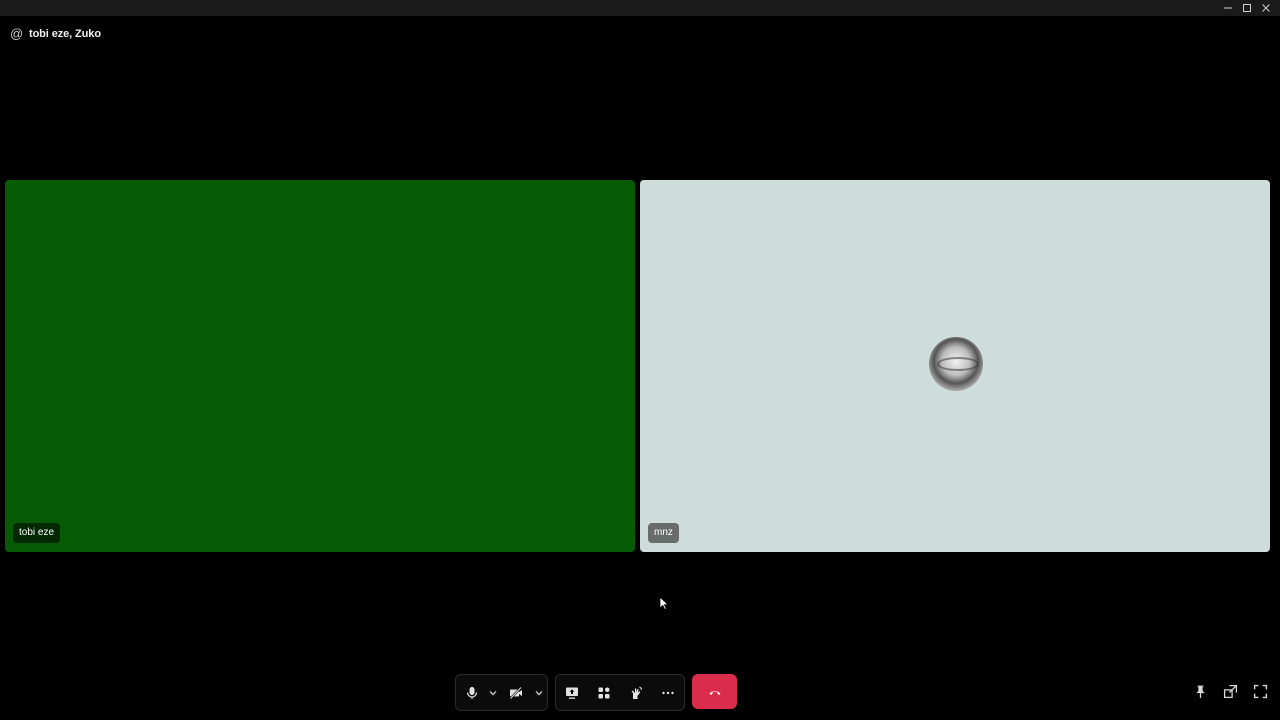  I want to click on call-action-controls, so click(620, 692).